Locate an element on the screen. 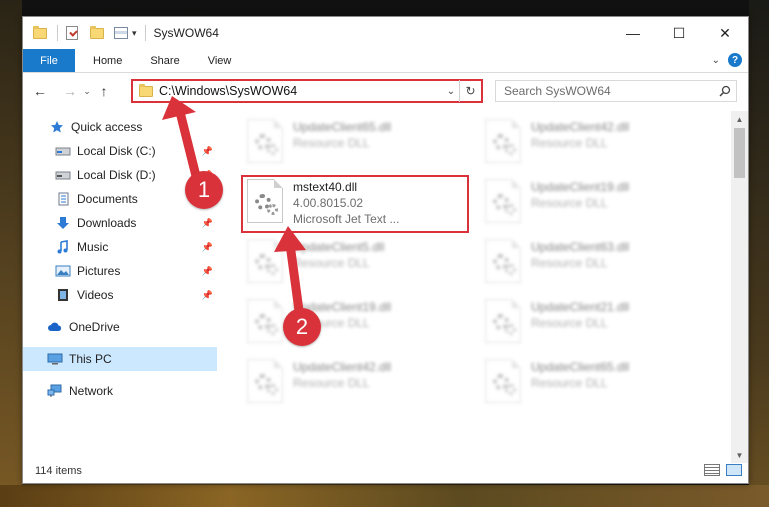 This screenshot has height=507, width=769. step-2-badge: 2 is located at coordinates (302, 327).